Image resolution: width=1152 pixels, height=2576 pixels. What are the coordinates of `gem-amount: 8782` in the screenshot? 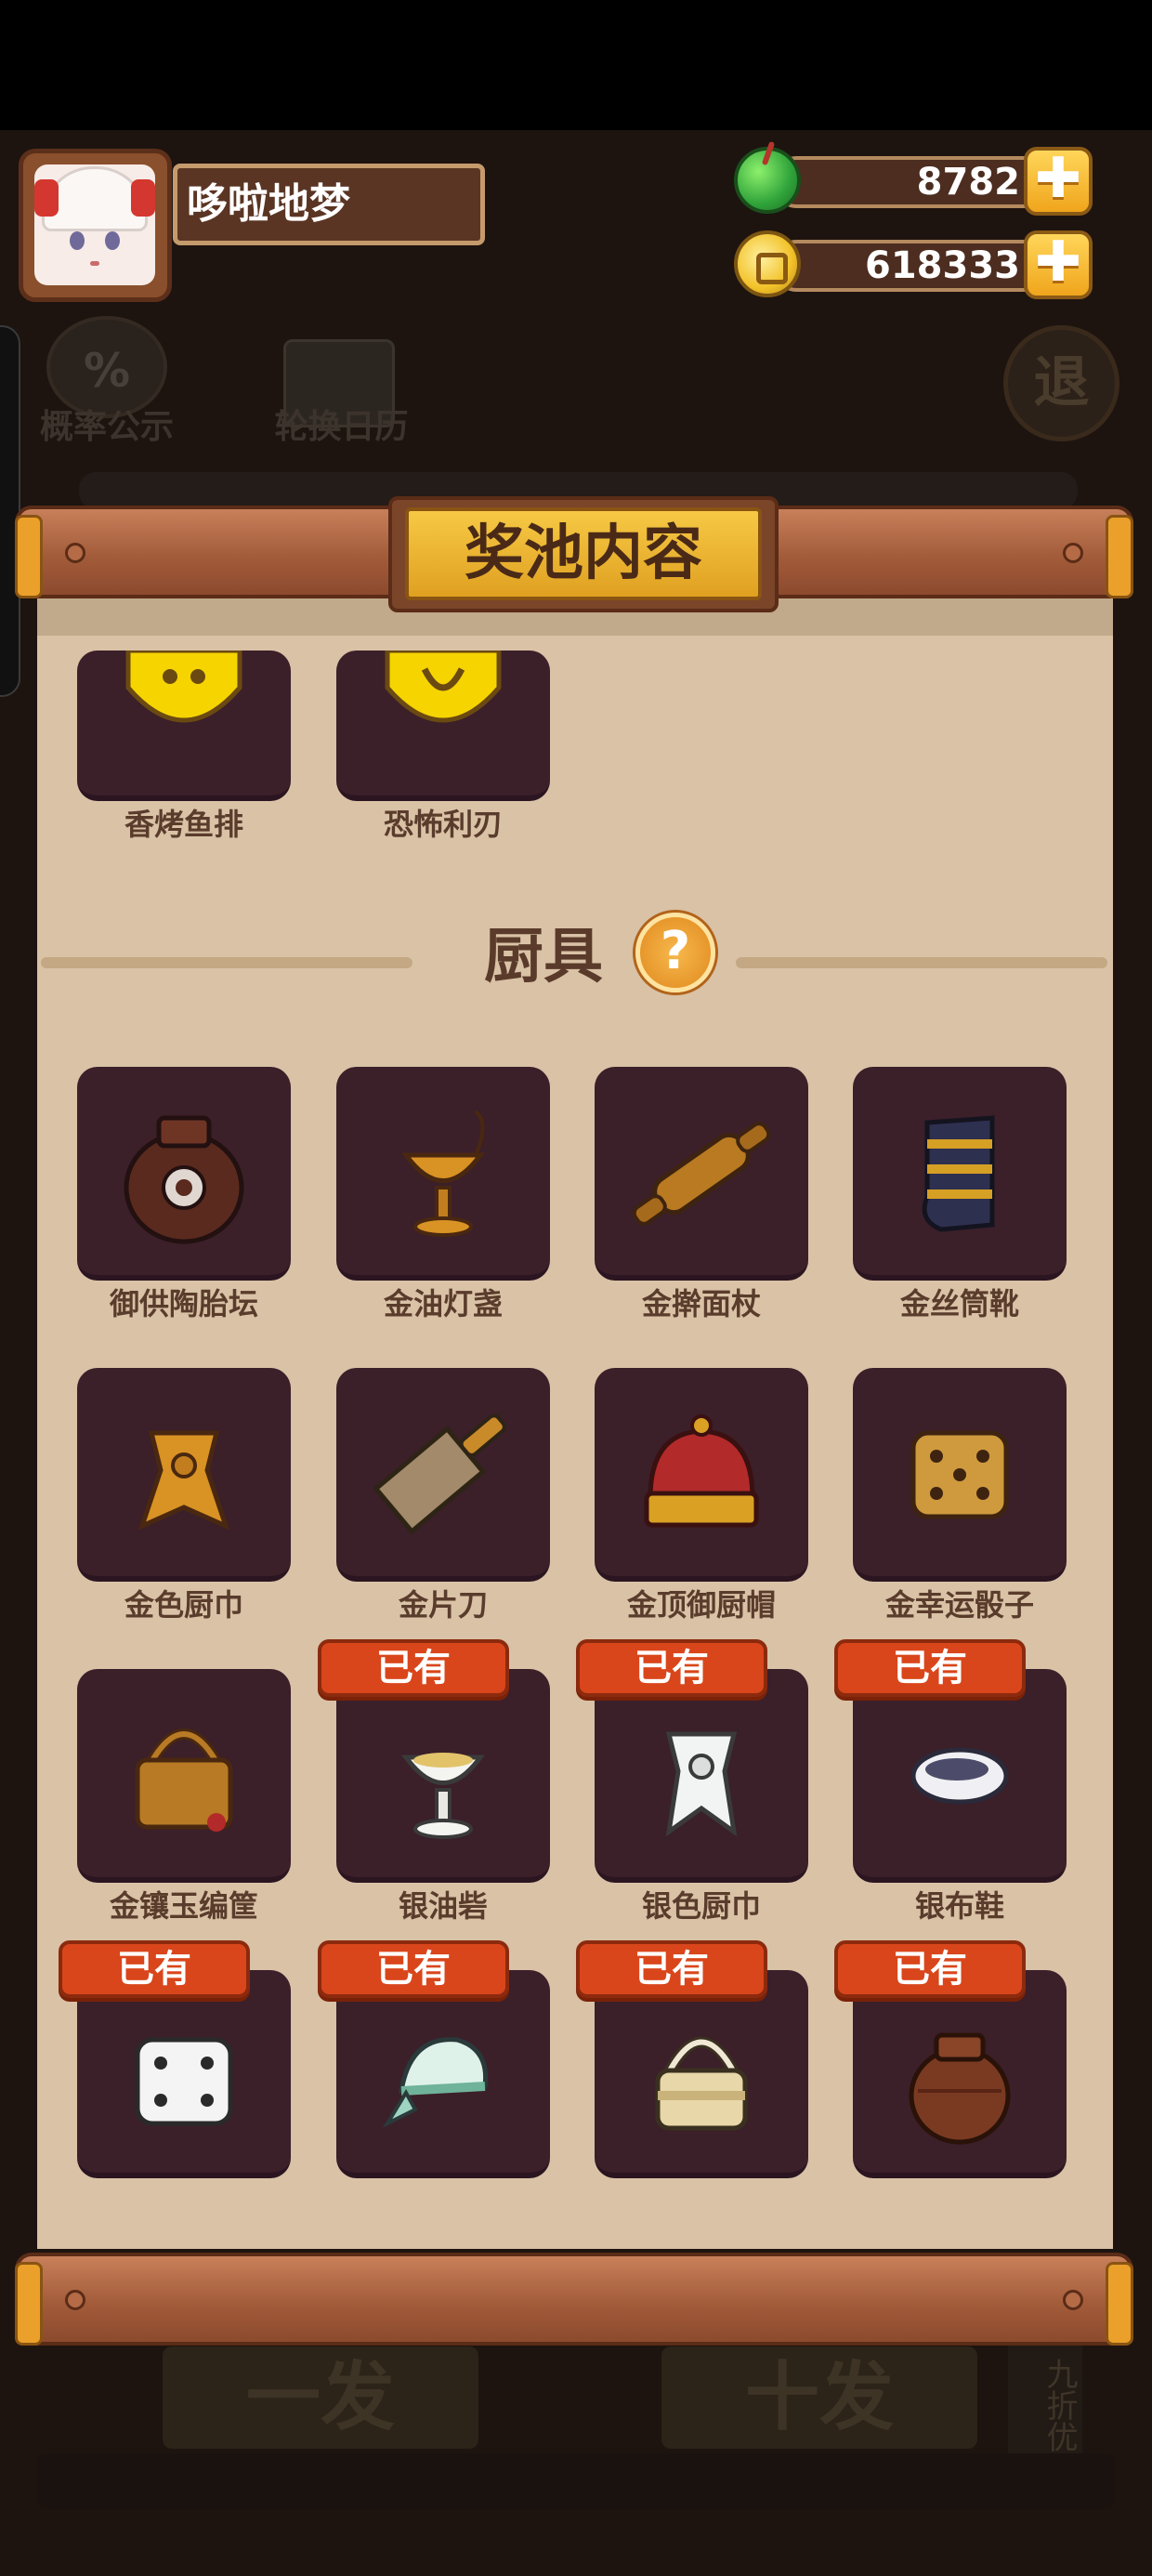 It's located at (968, 182).